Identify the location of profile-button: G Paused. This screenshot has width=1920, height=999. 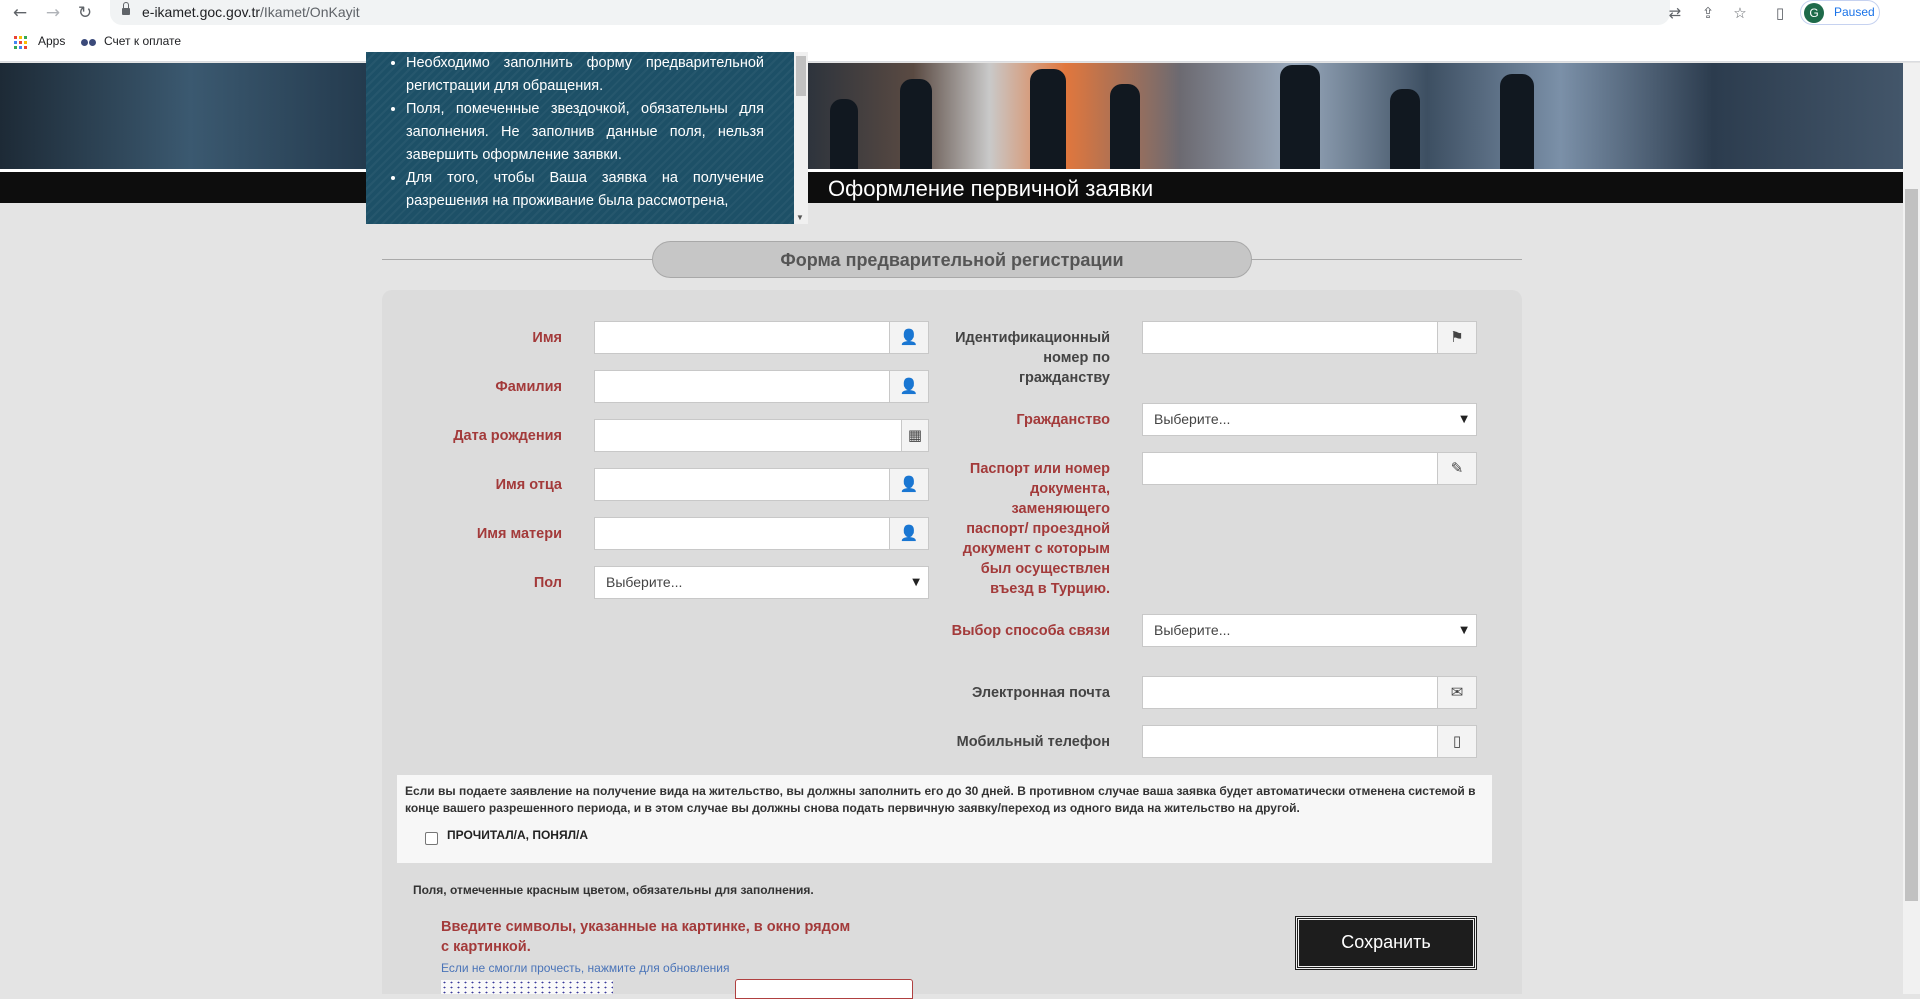
(1840, 12).